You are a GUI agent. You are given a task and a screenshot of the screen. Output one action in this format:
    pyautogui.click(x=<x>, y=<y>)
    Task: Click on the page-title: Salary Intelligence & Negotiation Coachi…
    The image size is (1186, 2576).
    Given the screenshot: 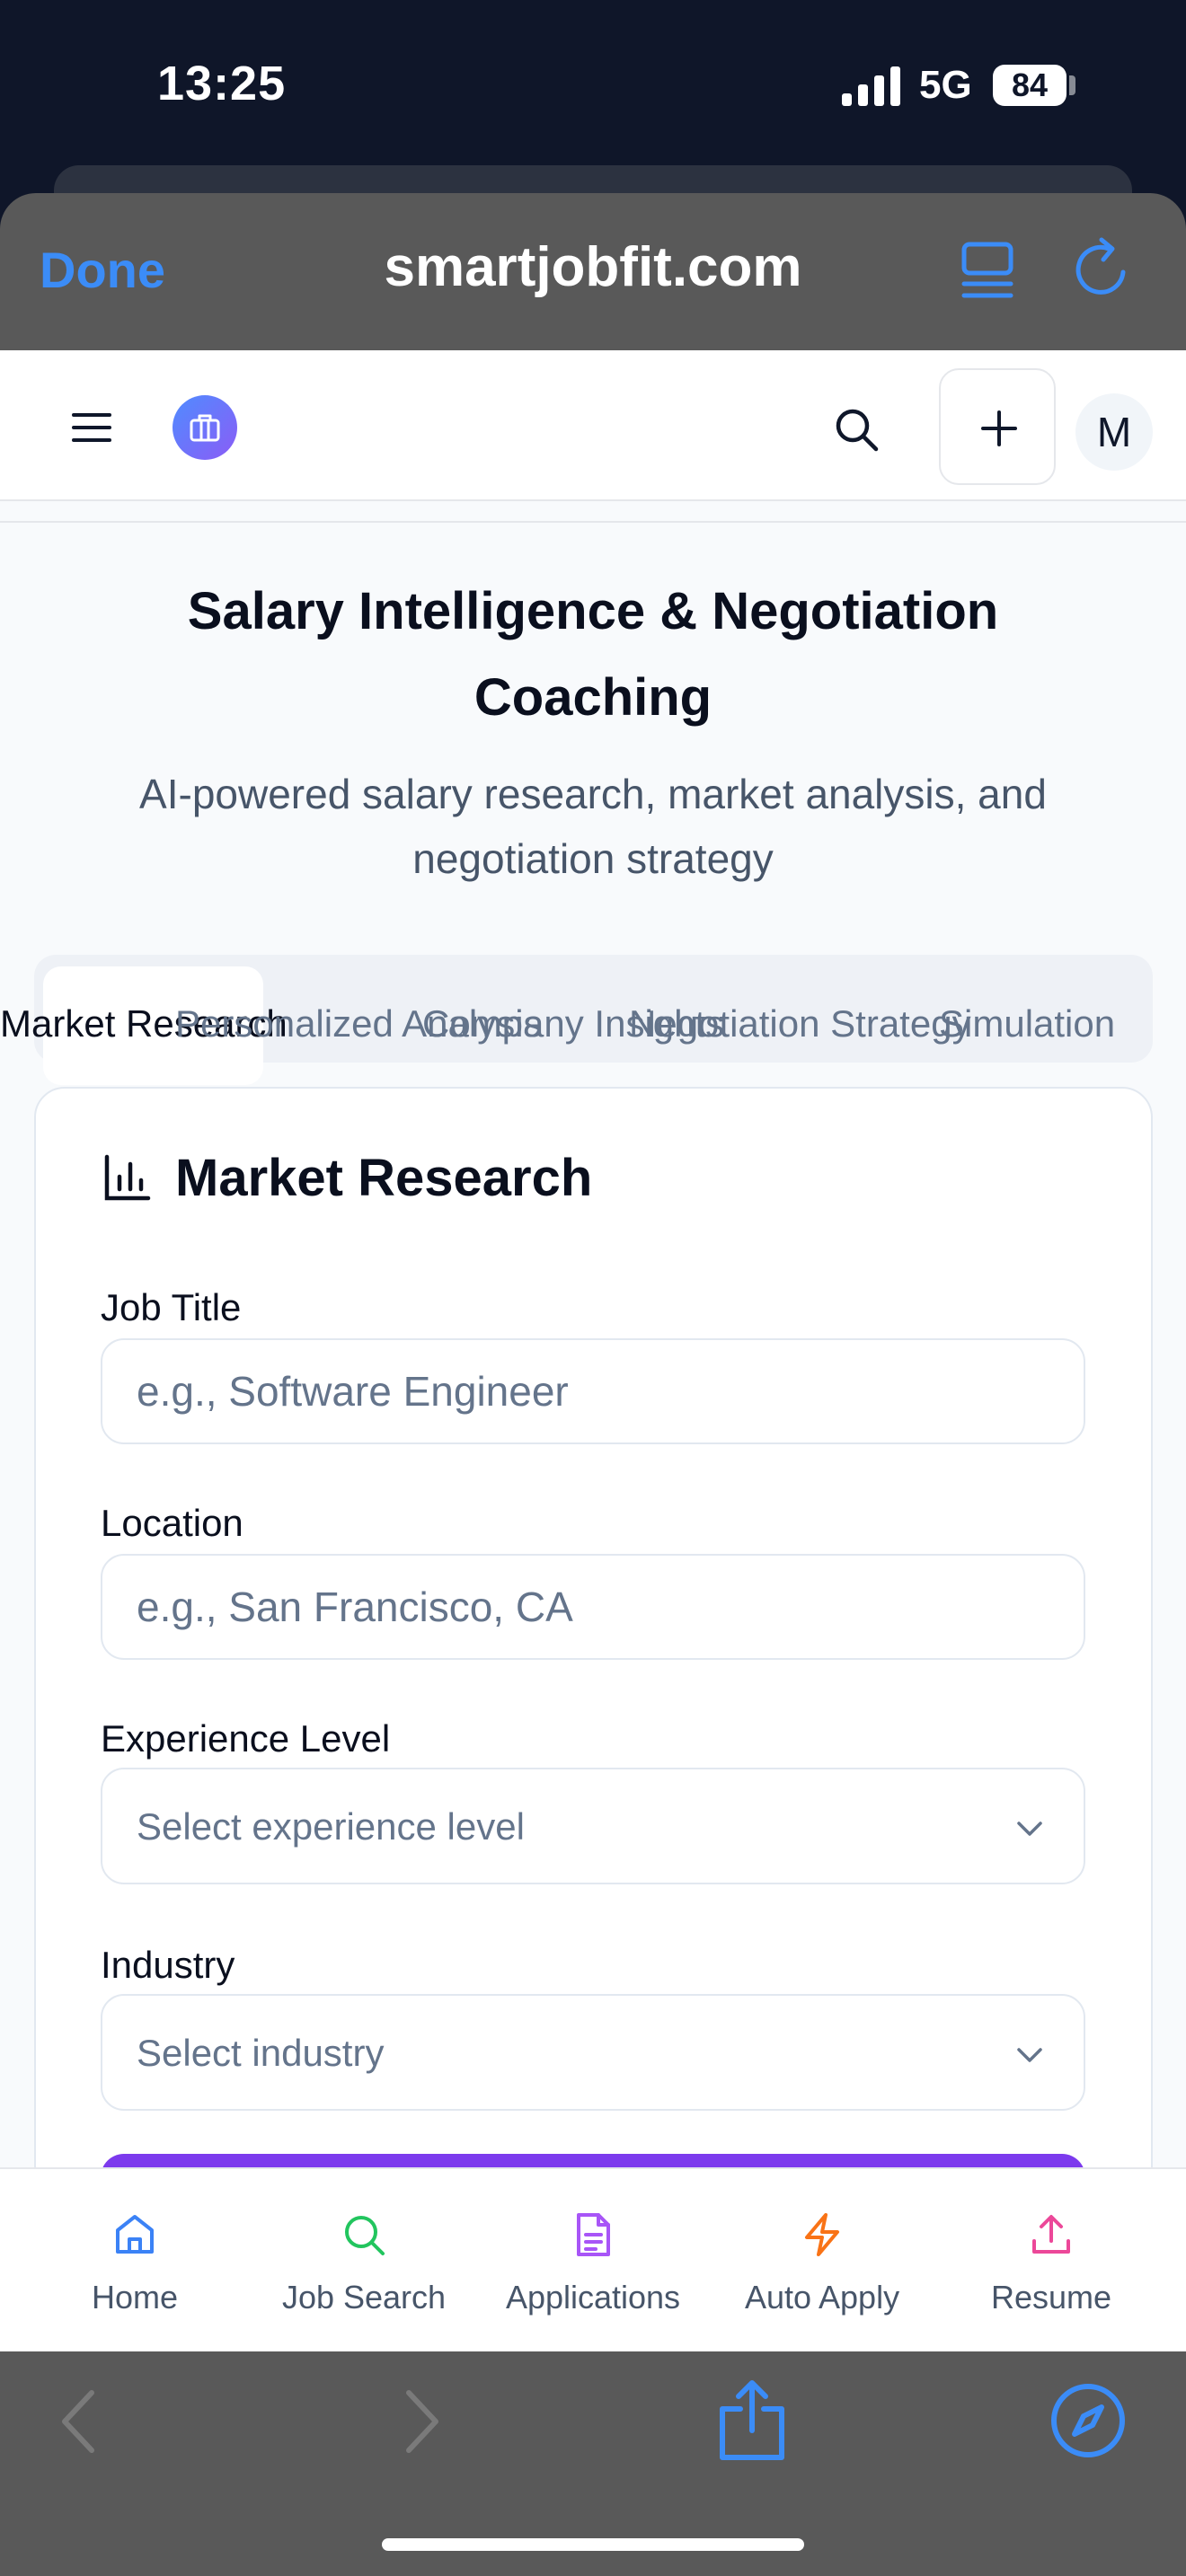 What is the action you would take?
    pyautogui.click(x=593, y=654)
    